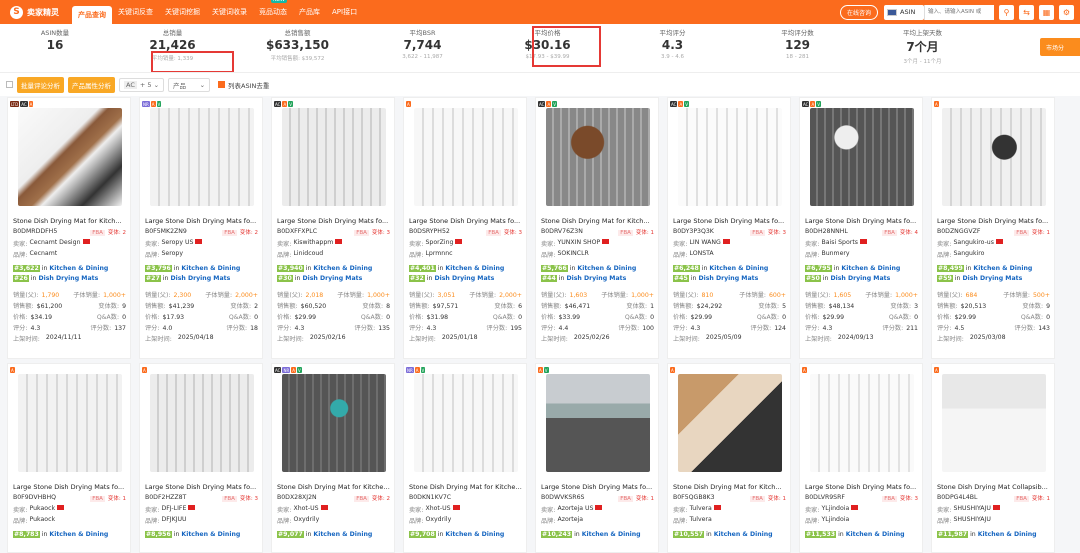 The width and height of the screenshot is (1080, 553). Describe the element at coordinates (9, 84) in the screenshot. I see `select-all-checkbox` at that location.